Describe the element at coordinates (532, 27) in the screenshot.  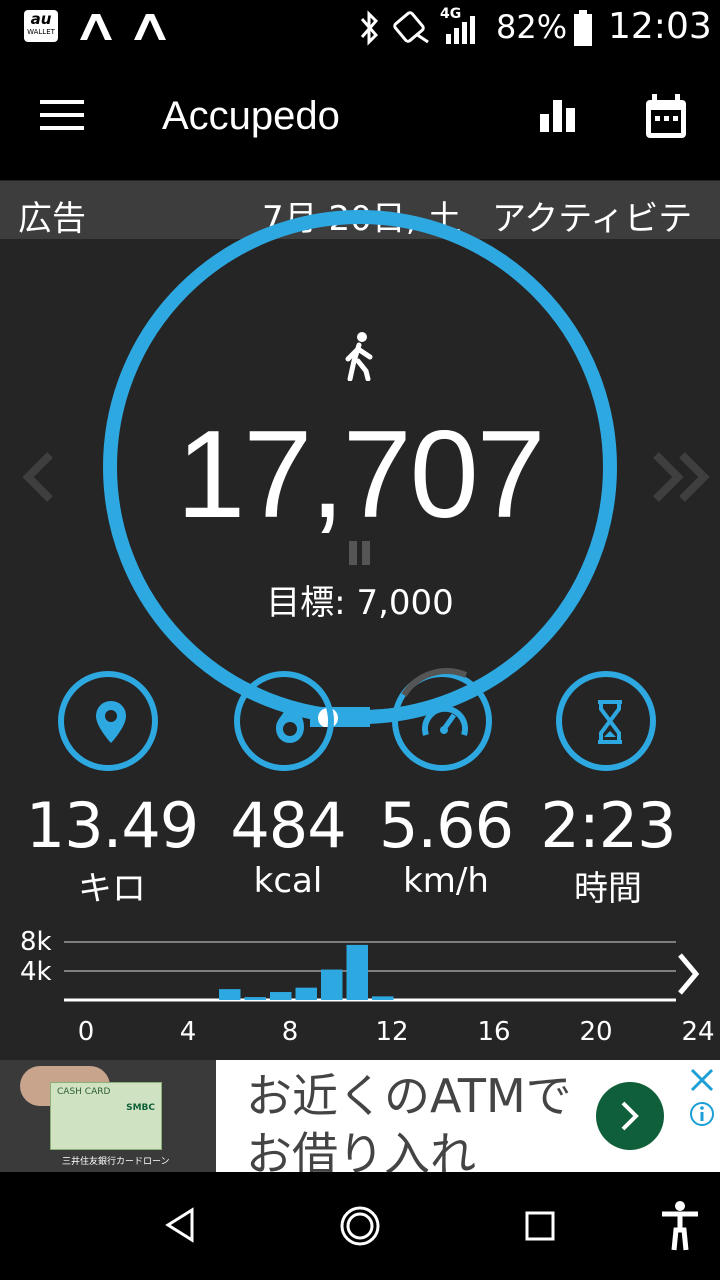
I see `battery-percent: 82%` at that location.